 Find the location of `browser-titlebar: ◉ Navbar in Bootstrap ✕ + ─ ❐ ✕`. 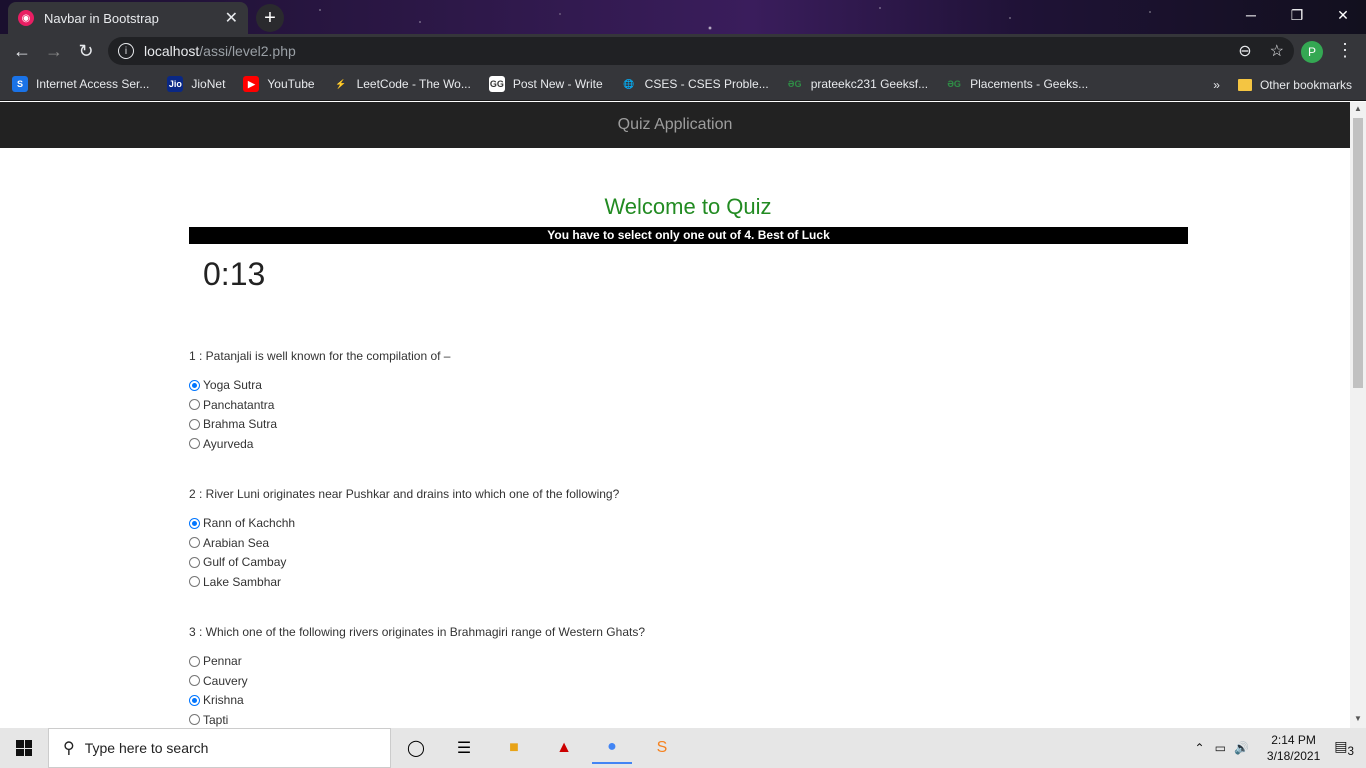

browser-titlebar: ◉ Navbar in Bootstrap ✕ + ─ ❐ ✕ is located at coordinates (683, 17).